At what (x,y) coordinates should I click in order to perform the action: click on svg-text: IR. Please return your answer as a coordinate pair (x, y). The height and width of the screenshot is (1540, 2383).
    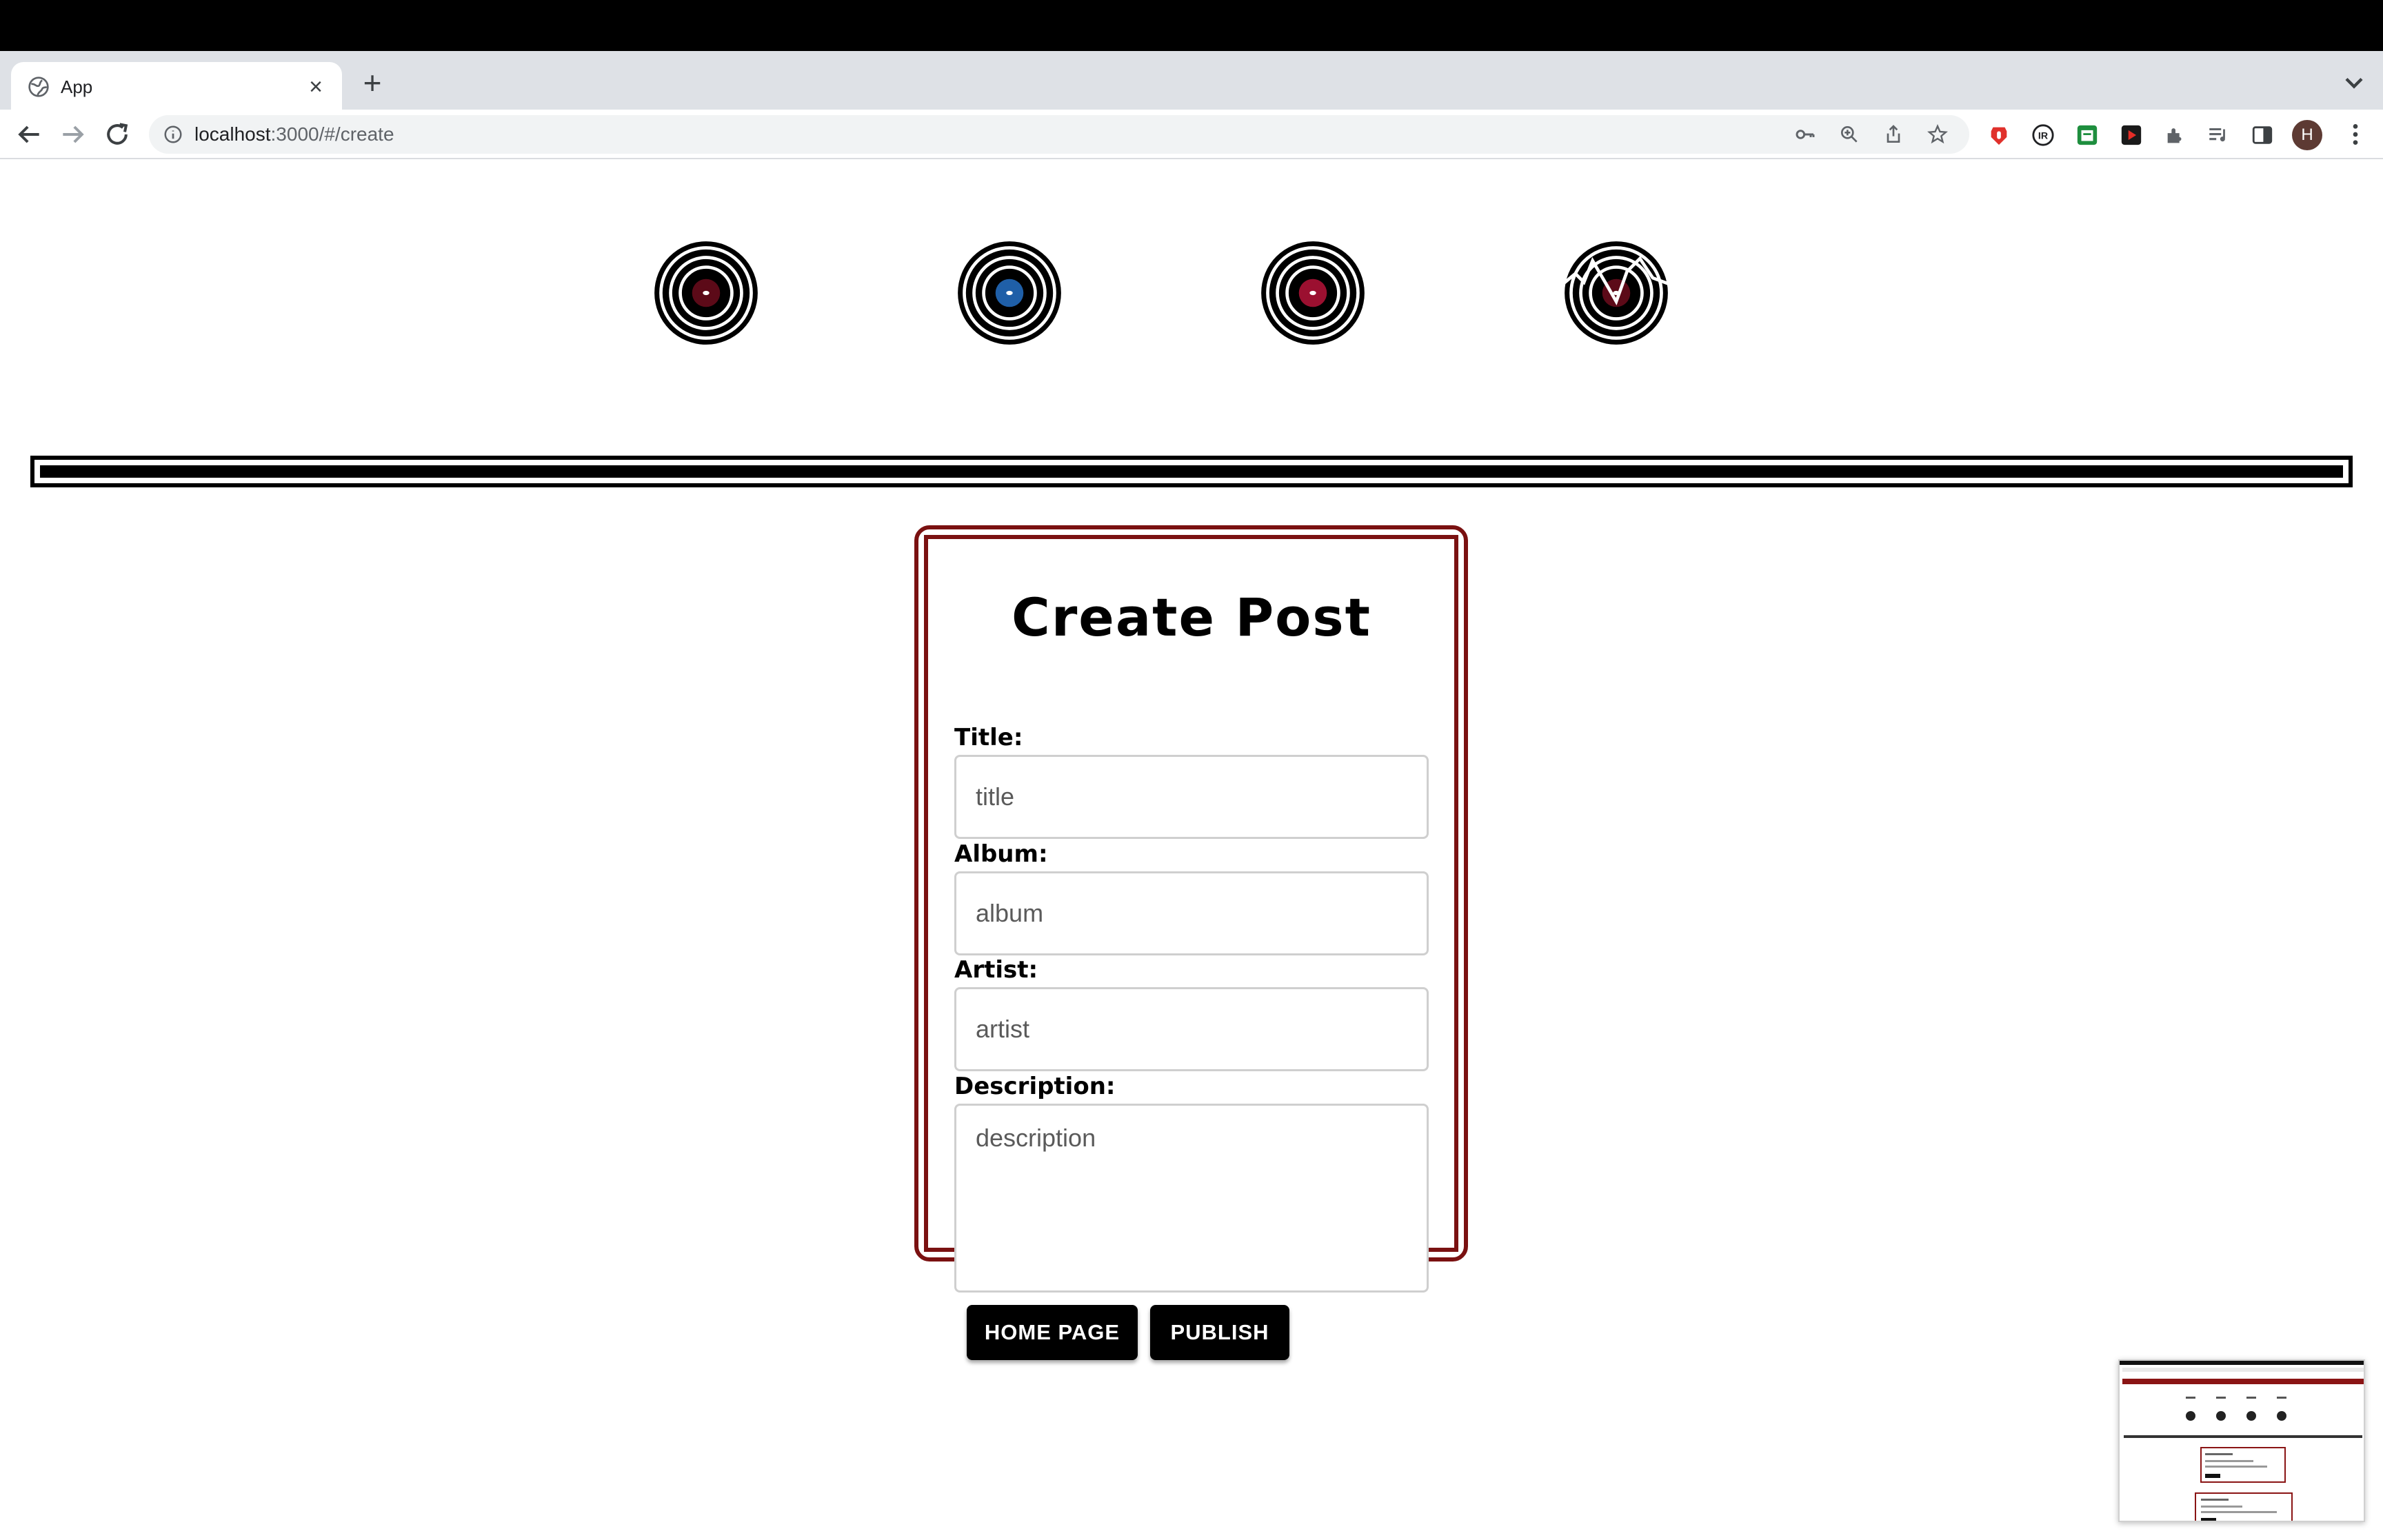
    Looking at the image, I should click on (2043, 137).